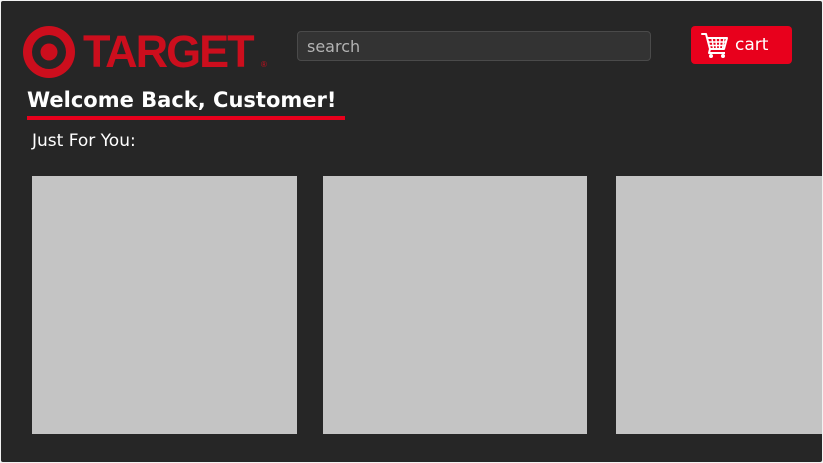  What do you see at coordinates (84, 141) in the screenshot?
I see `section-title: Just For You:` at bounding box center [84, 141].